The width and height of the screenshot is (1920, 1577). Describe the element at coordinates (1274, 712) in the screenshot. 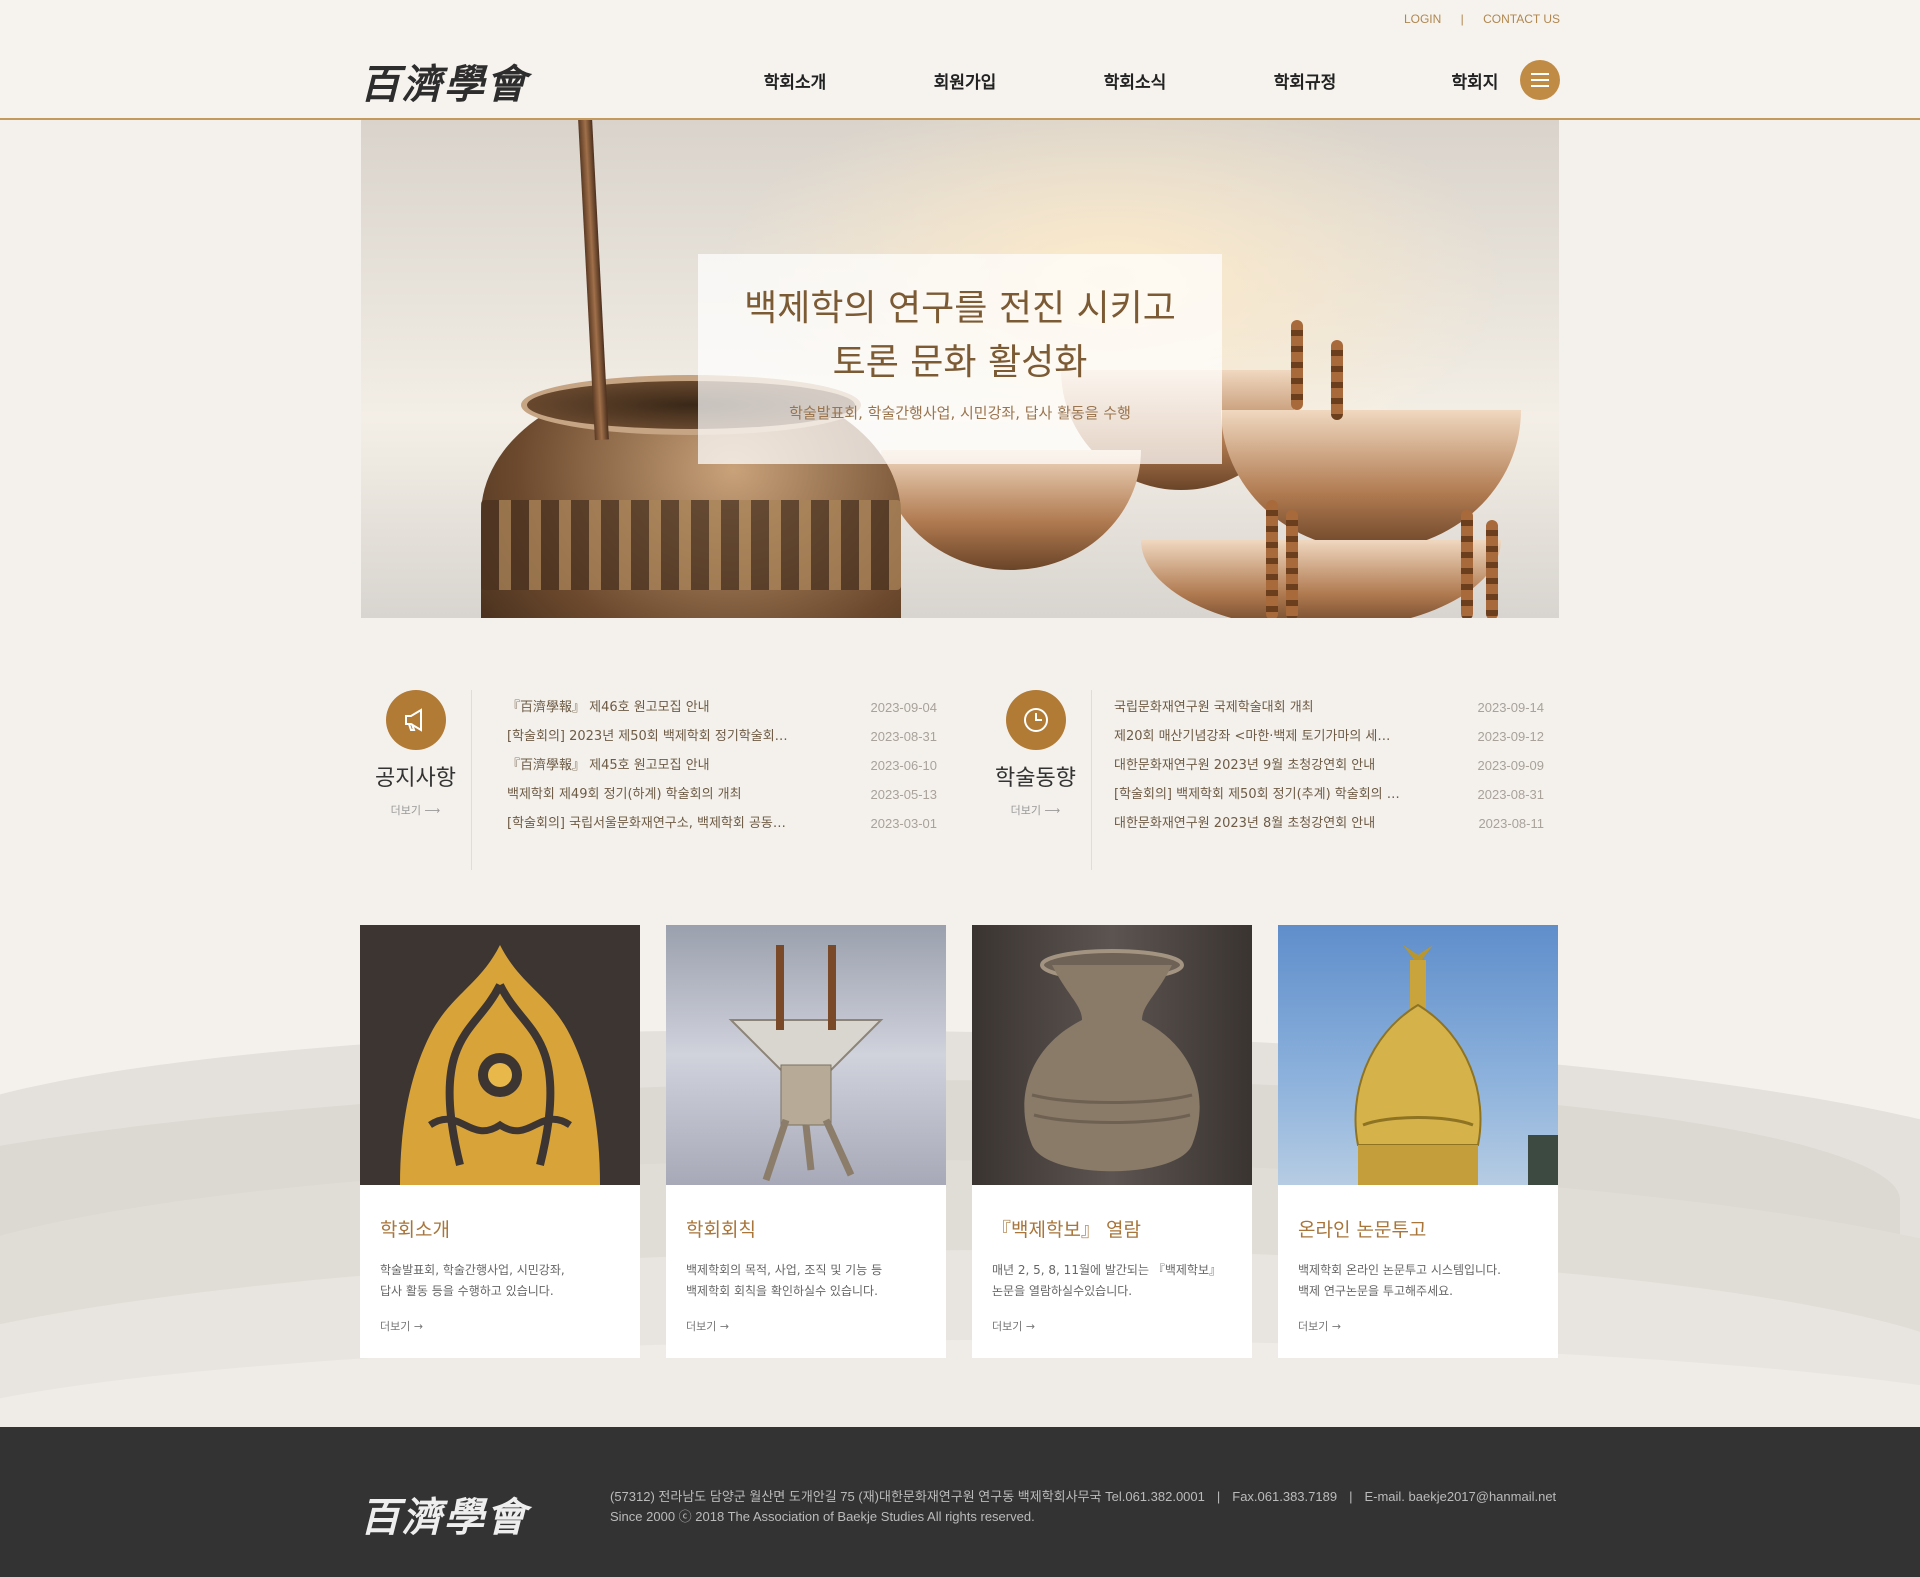

I see `list-item-title: 국립문화재연구원 국제학술대회 개최` at that location.